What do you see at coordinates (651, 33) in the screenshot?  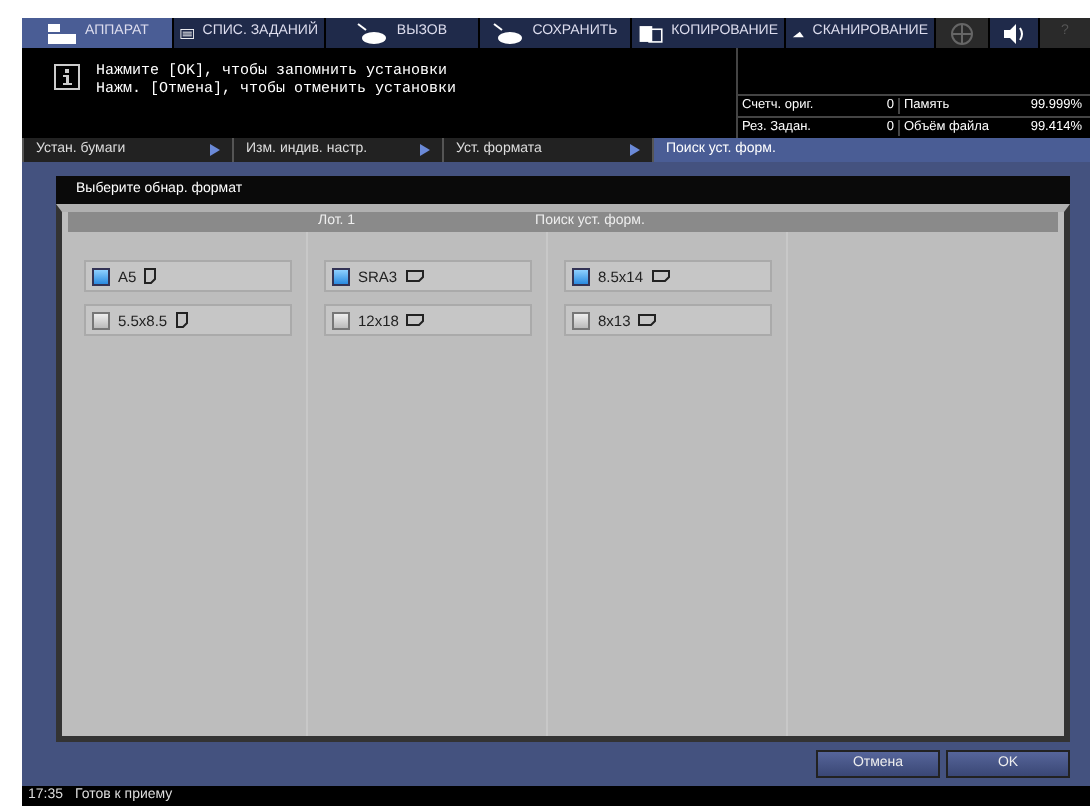 I see `copy-icon` at bounding box center [651, 33].